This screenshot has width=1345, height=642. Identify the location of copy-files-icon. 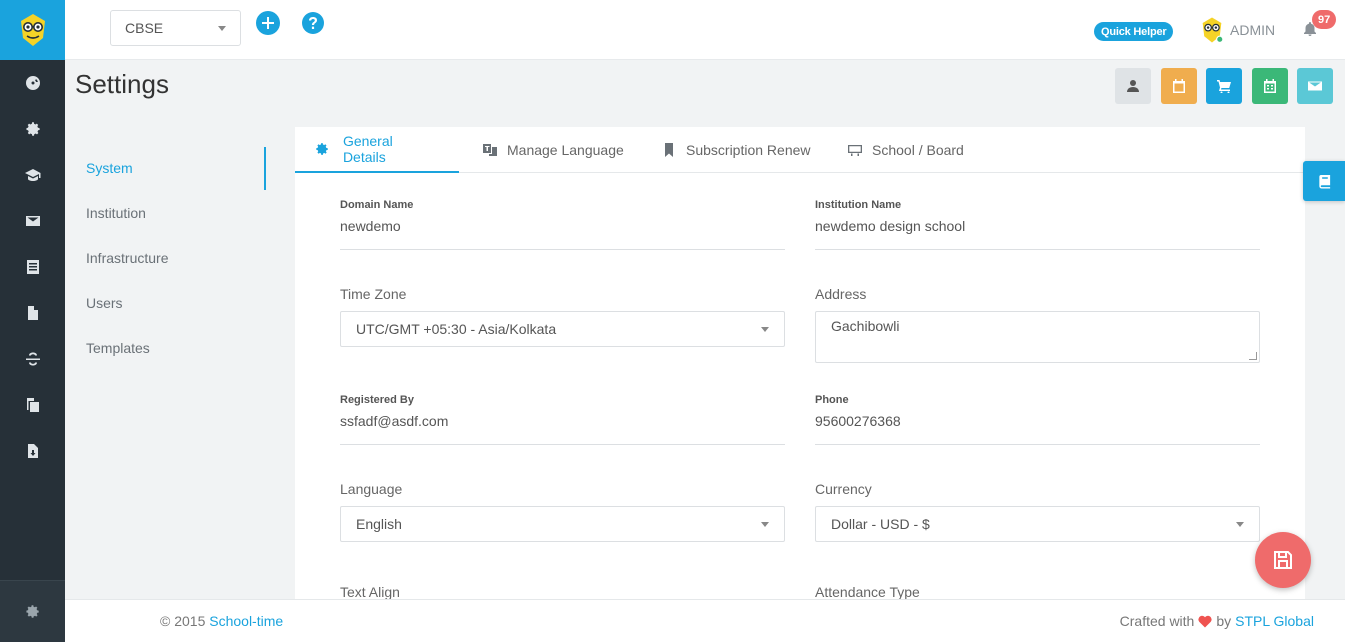
(32, 405).